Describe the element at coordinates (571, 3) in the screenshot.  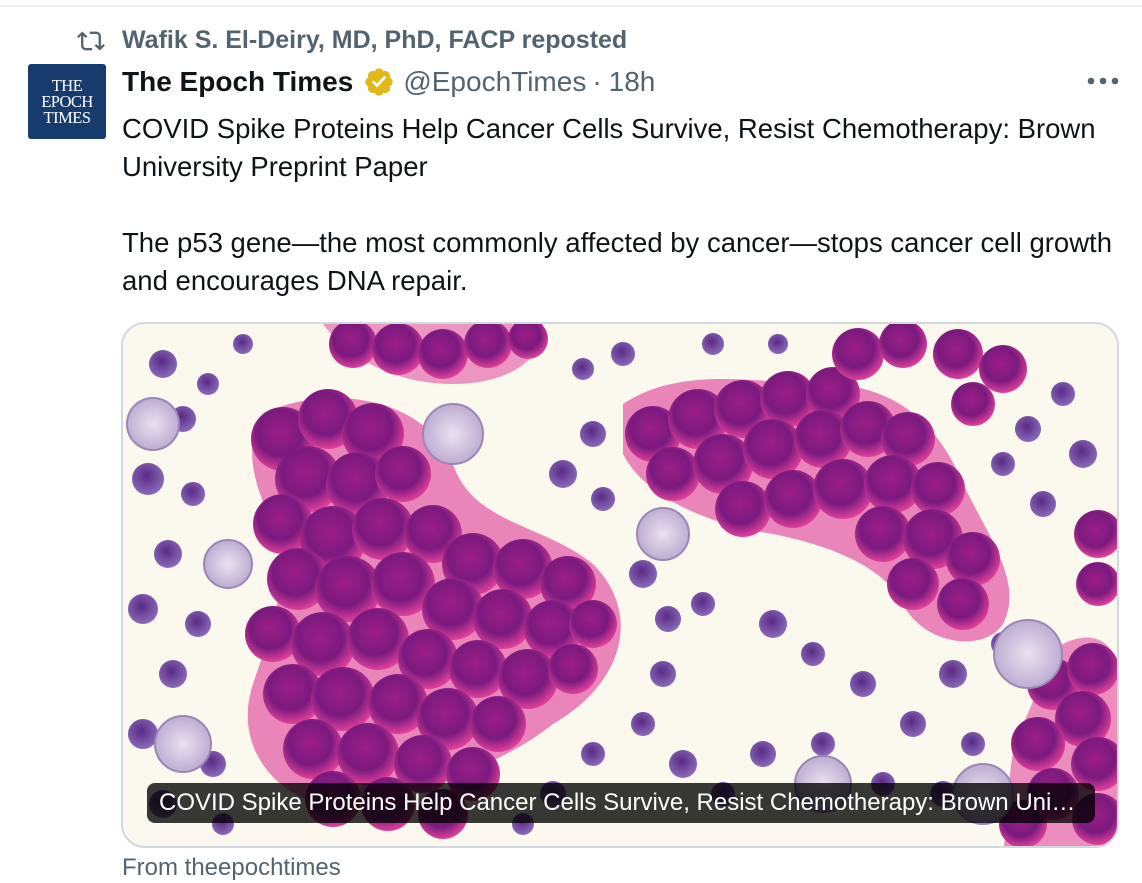
I see `top-divider` at that location.